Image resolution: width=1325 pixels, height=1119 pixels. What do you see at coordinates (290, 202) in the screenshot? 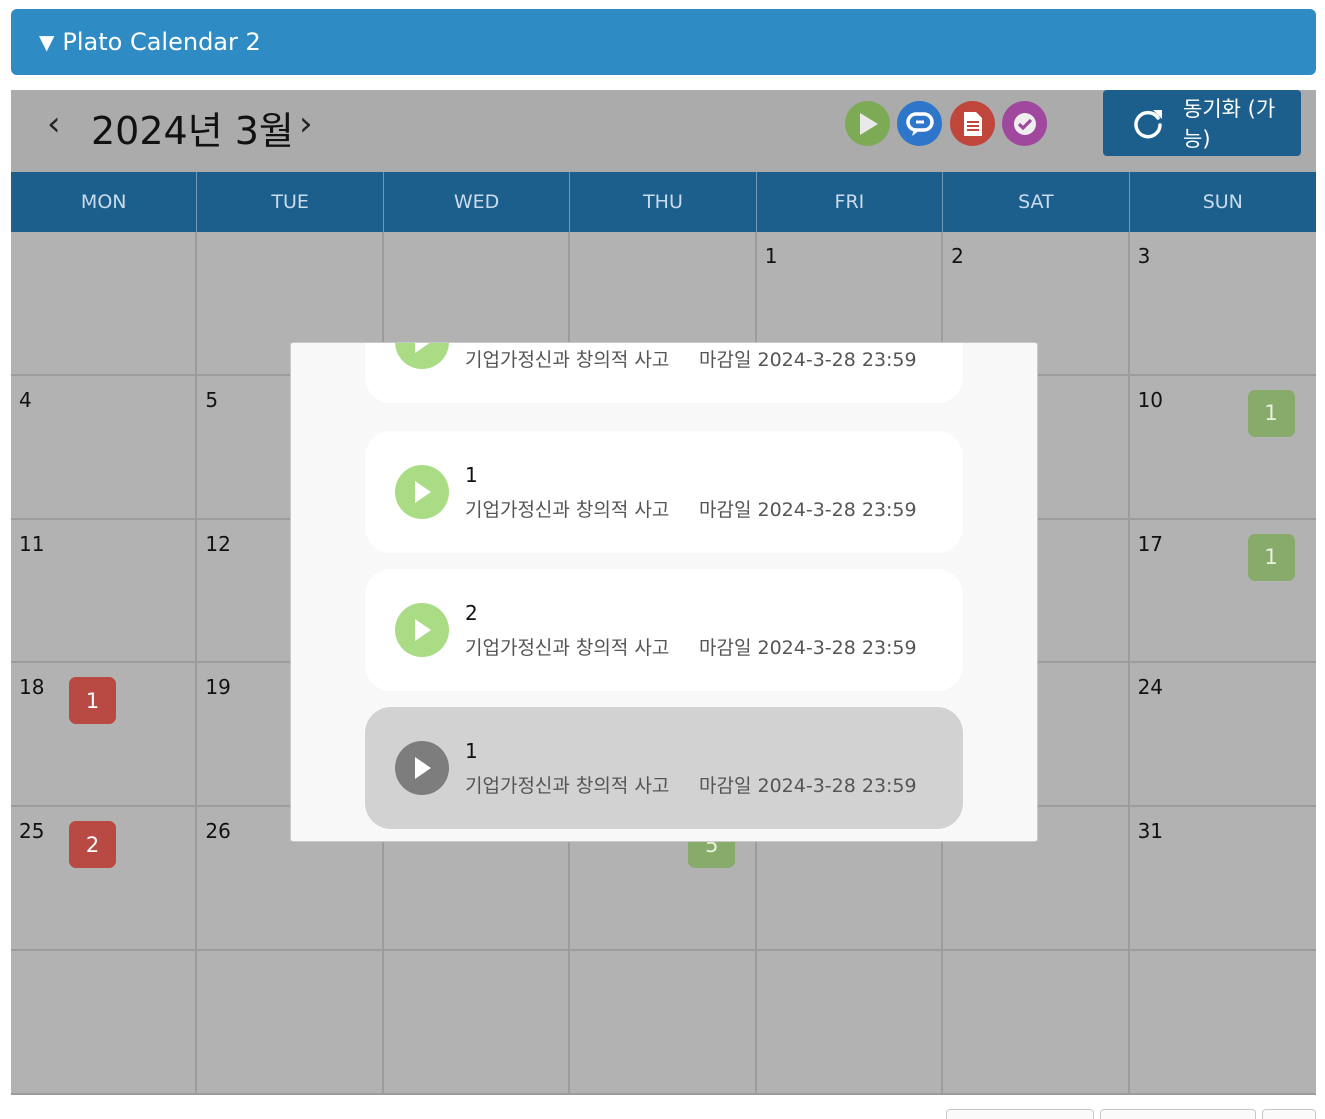
I see `weekday-tue: TUE` at bounding box center [290, 202].